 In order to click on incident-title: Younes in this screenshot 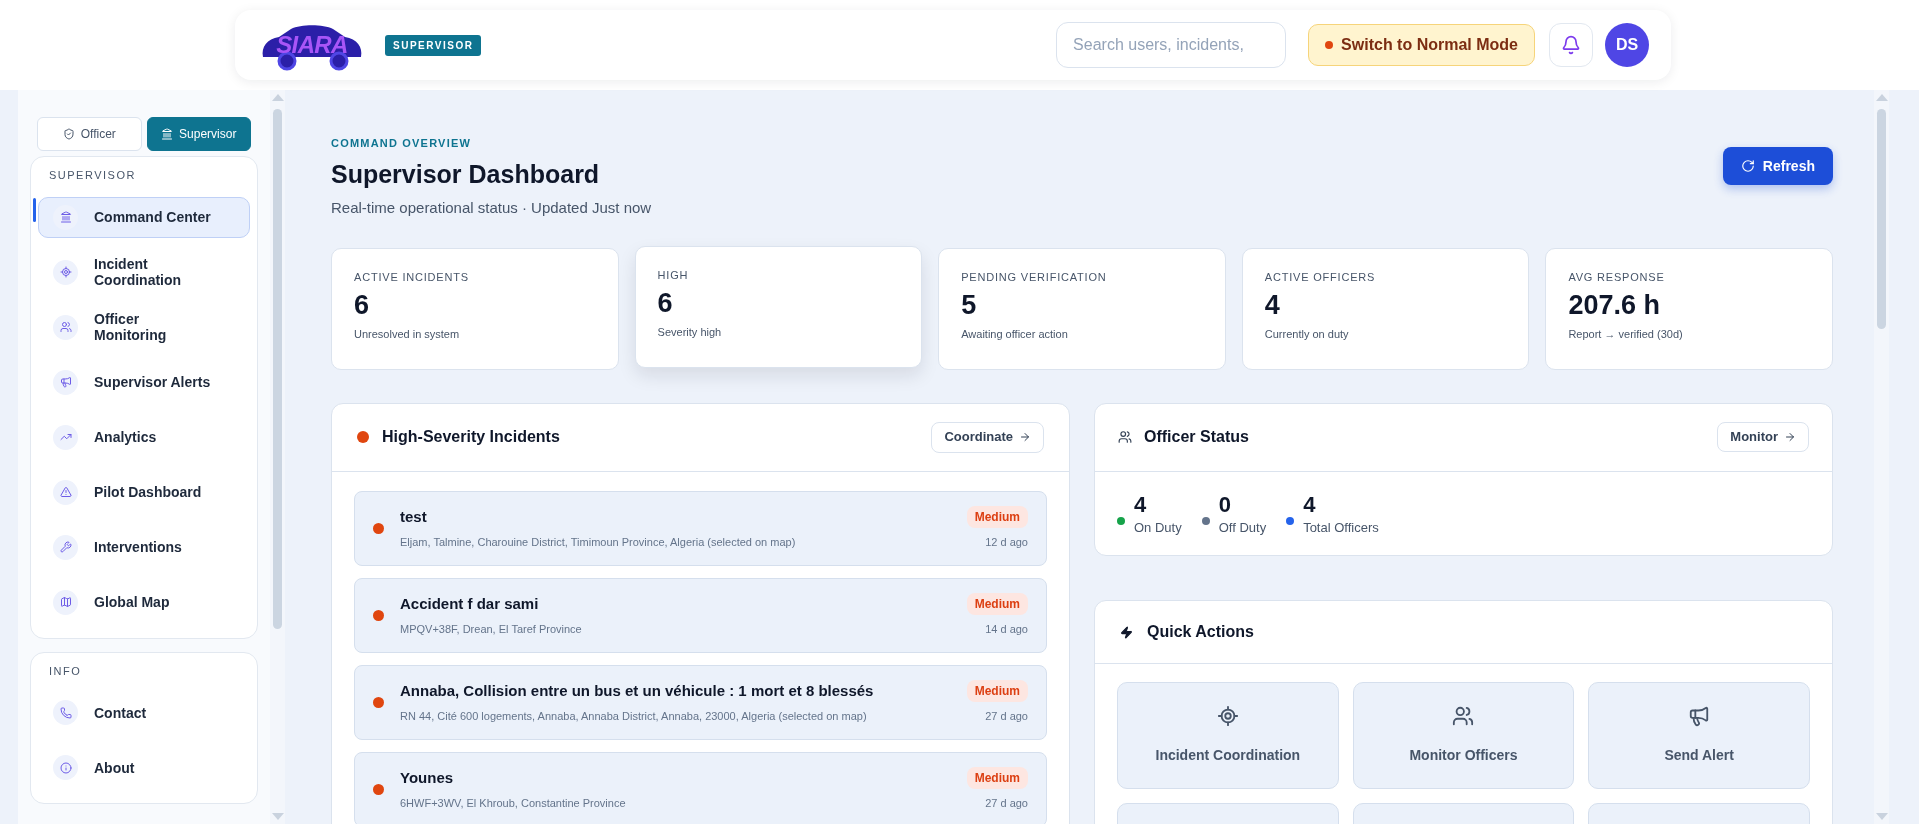, I will do `click(427, 778)`.